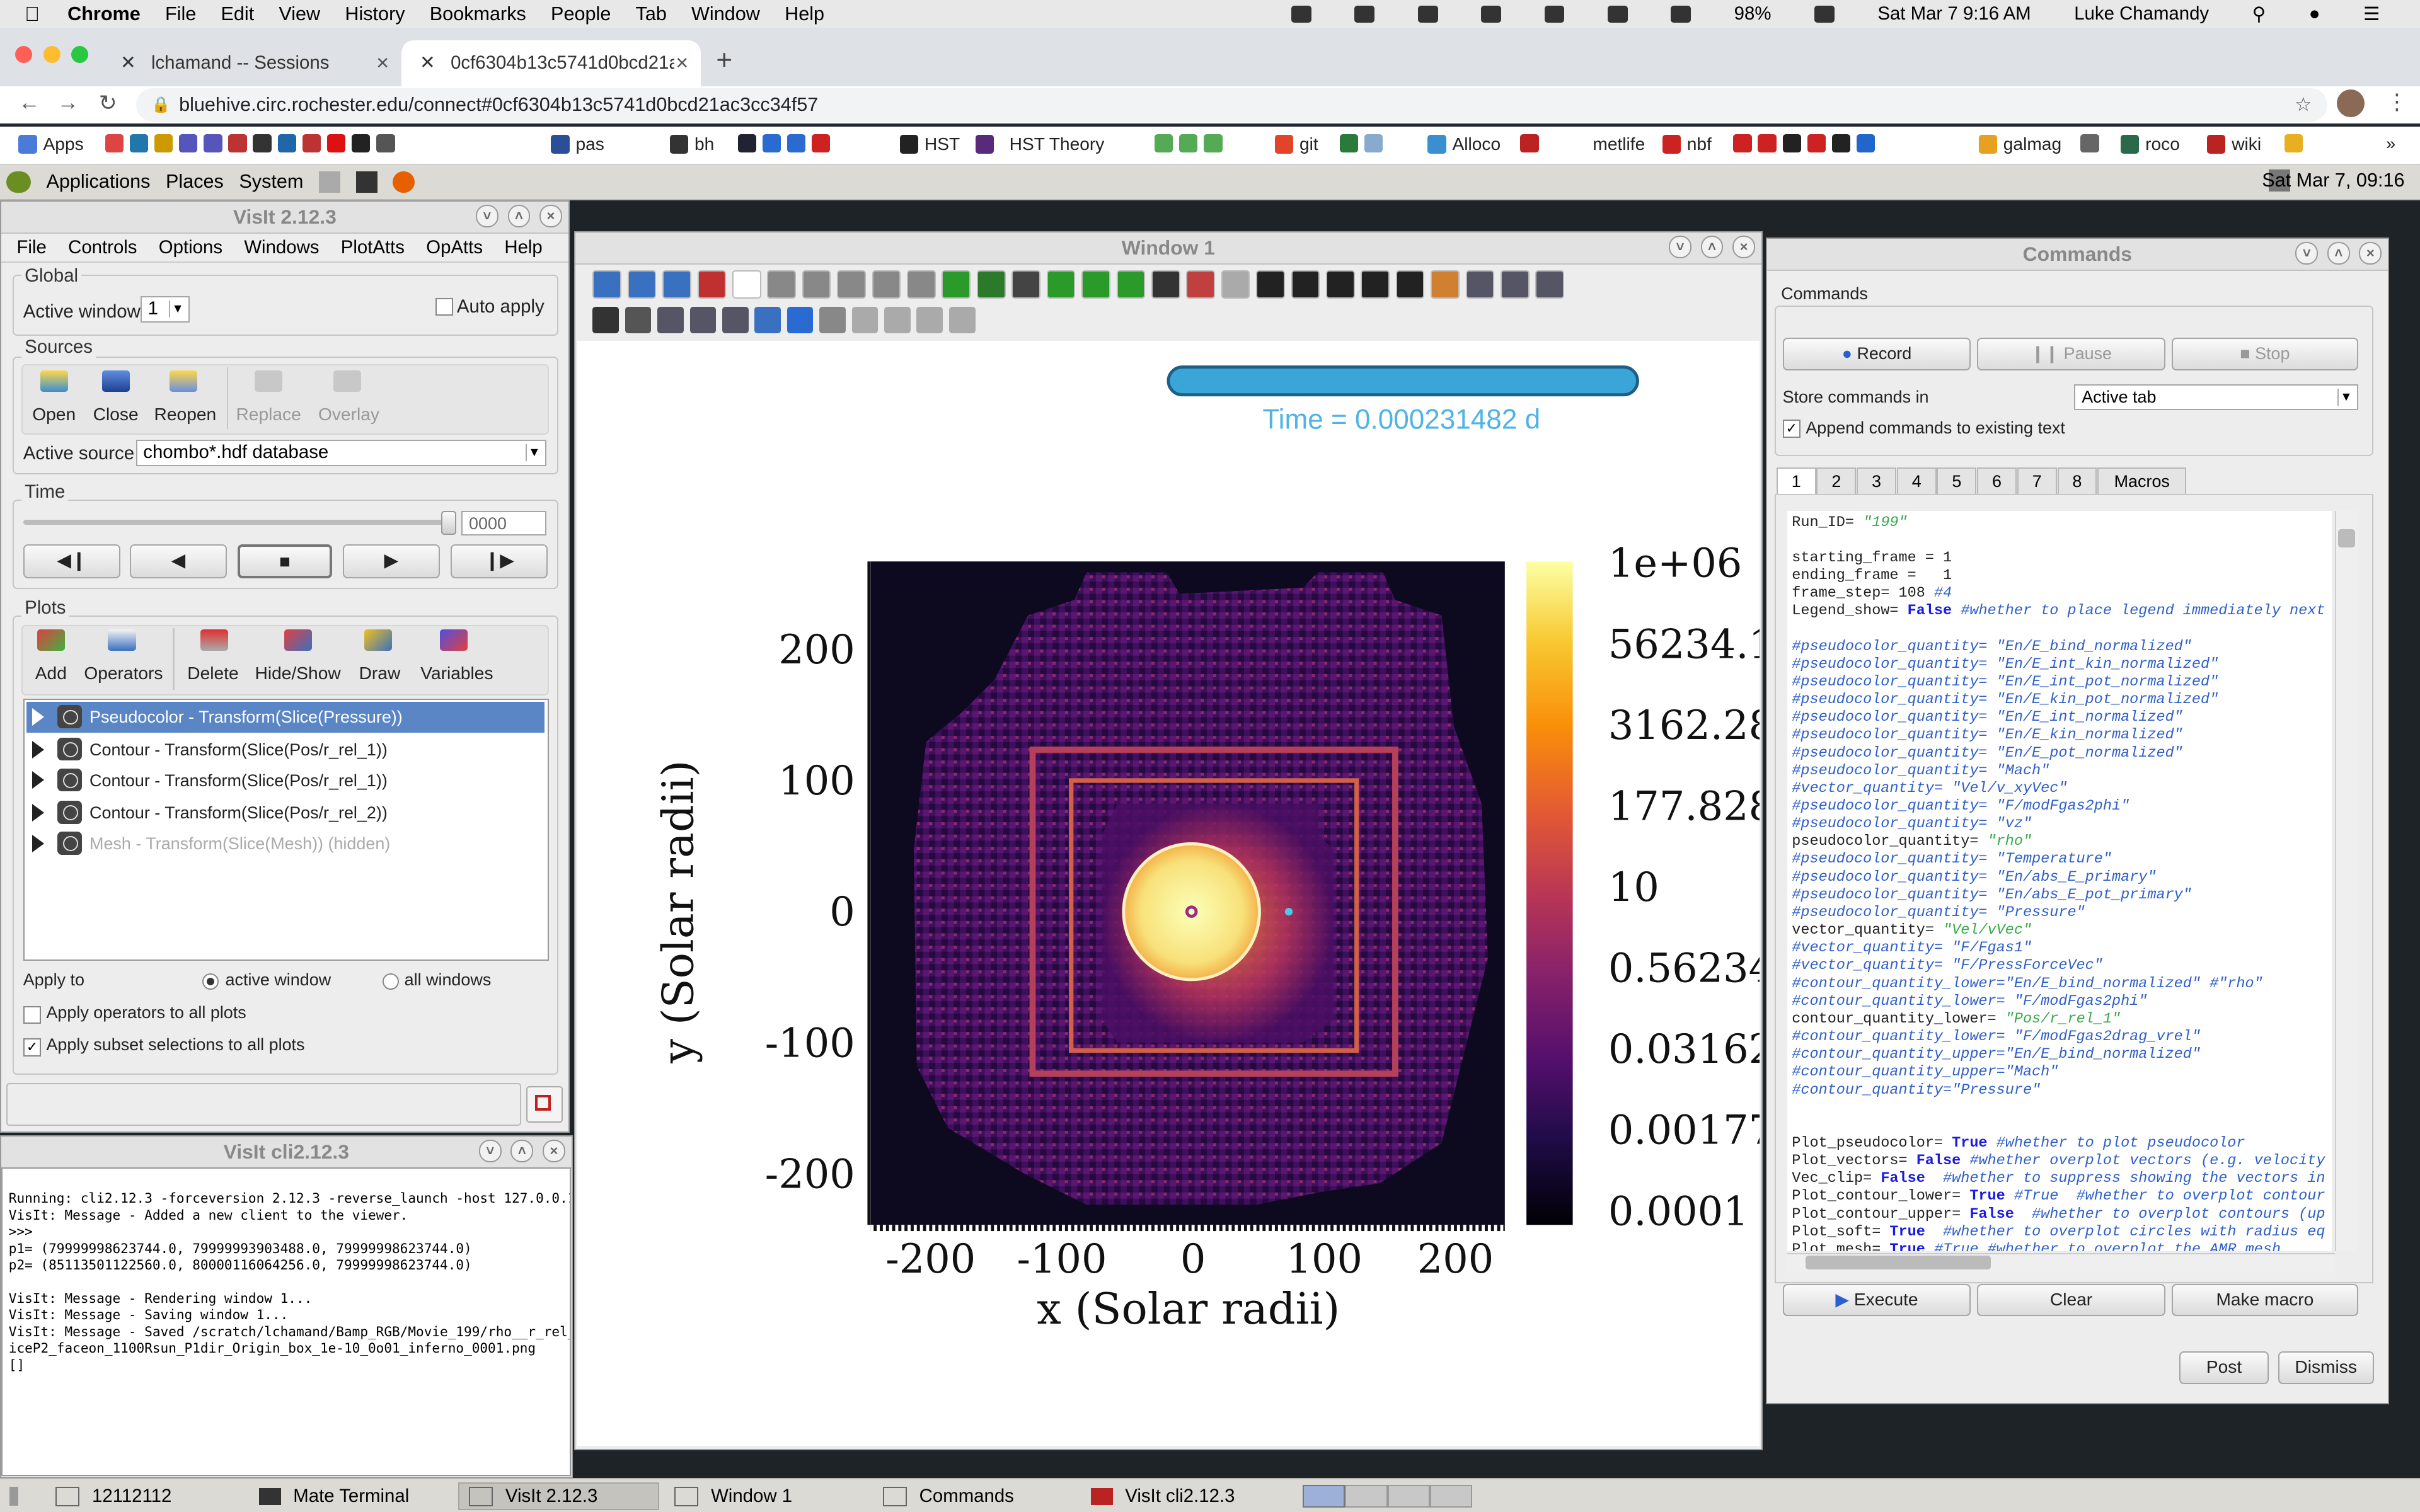 This screenshot has height=1512, width=2420. I want to click on step-back-button: ◀❙, so click(72, 561).